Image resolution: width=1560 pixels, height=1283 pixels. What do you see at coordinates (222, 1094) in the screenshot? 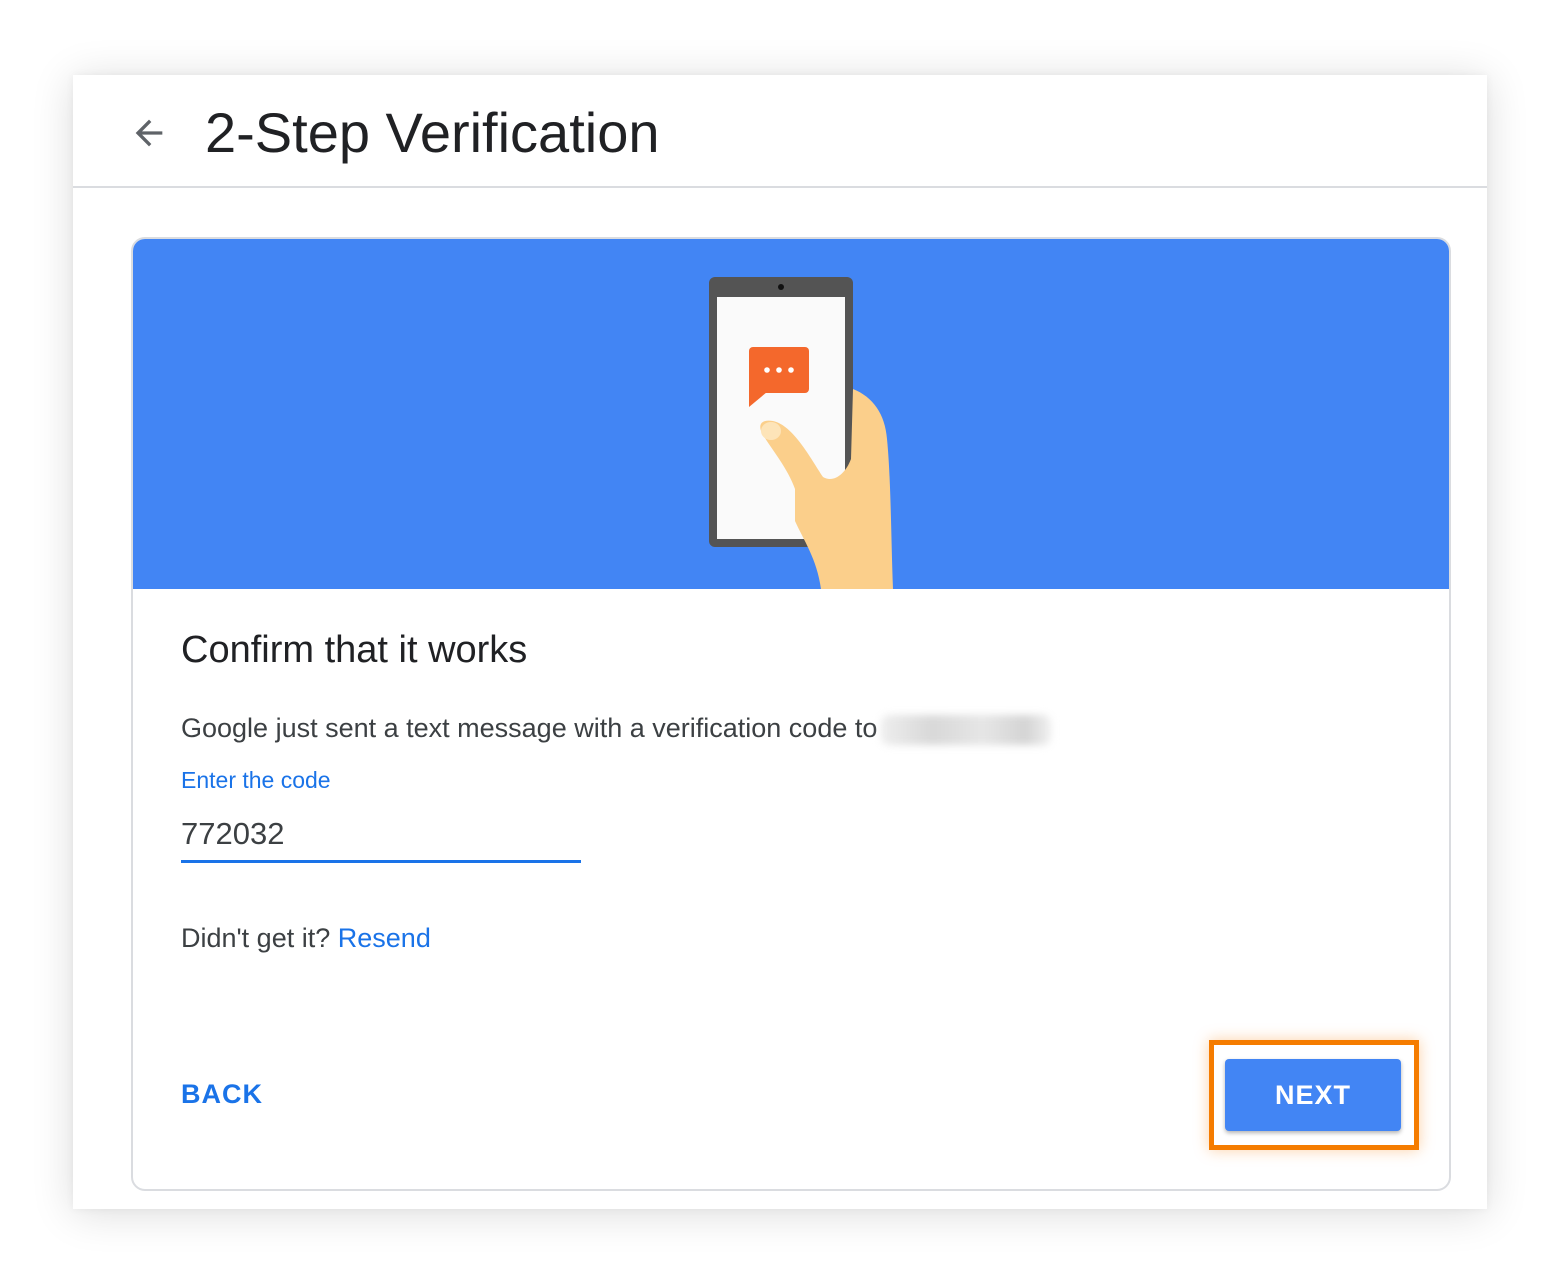
I see `back-button: BACK` at bounding box center [222, 1094].